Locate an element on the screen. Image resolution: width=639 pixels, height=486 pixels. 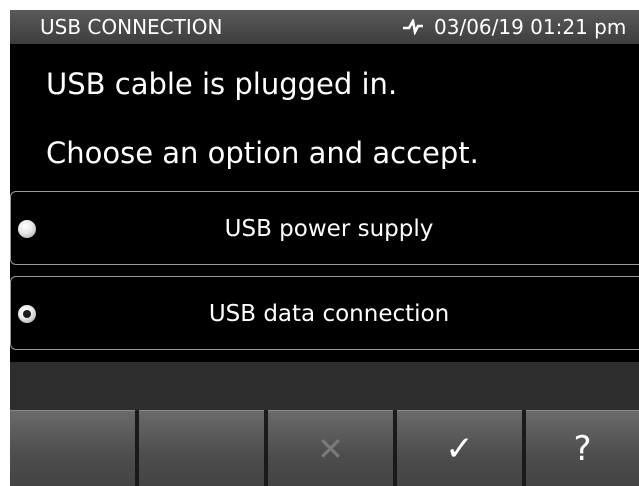
message-line-2: Choose an option and accept. is located at coordinates (262, 153).